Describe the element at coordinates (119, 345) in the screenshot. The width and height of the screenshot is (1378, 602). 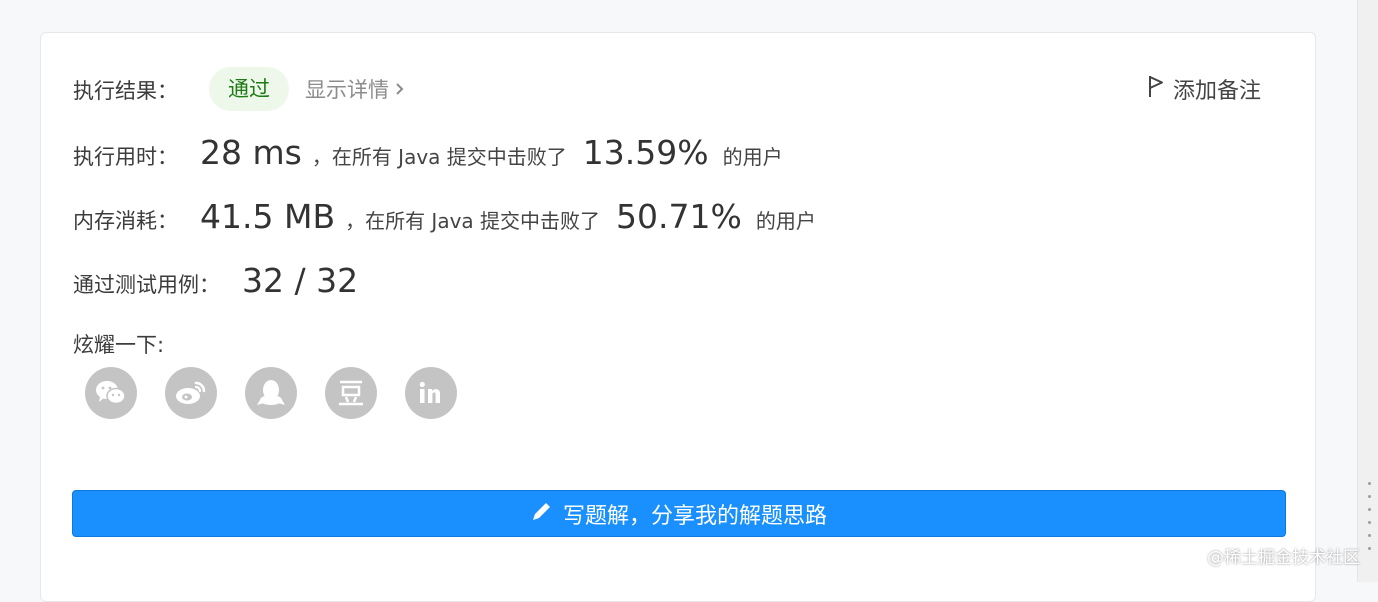
I see `share-label: 炫耀一下:` at that location.